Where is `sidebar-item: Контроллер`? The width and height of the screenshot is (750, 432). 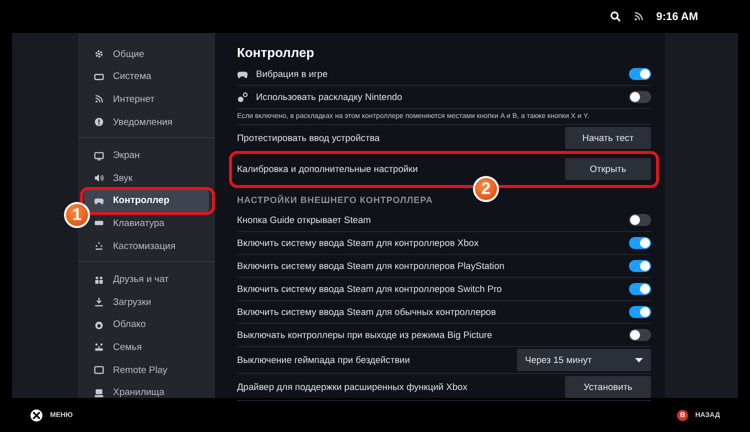 sidebar-item: Контроллер is located at coordinates (146, 201).